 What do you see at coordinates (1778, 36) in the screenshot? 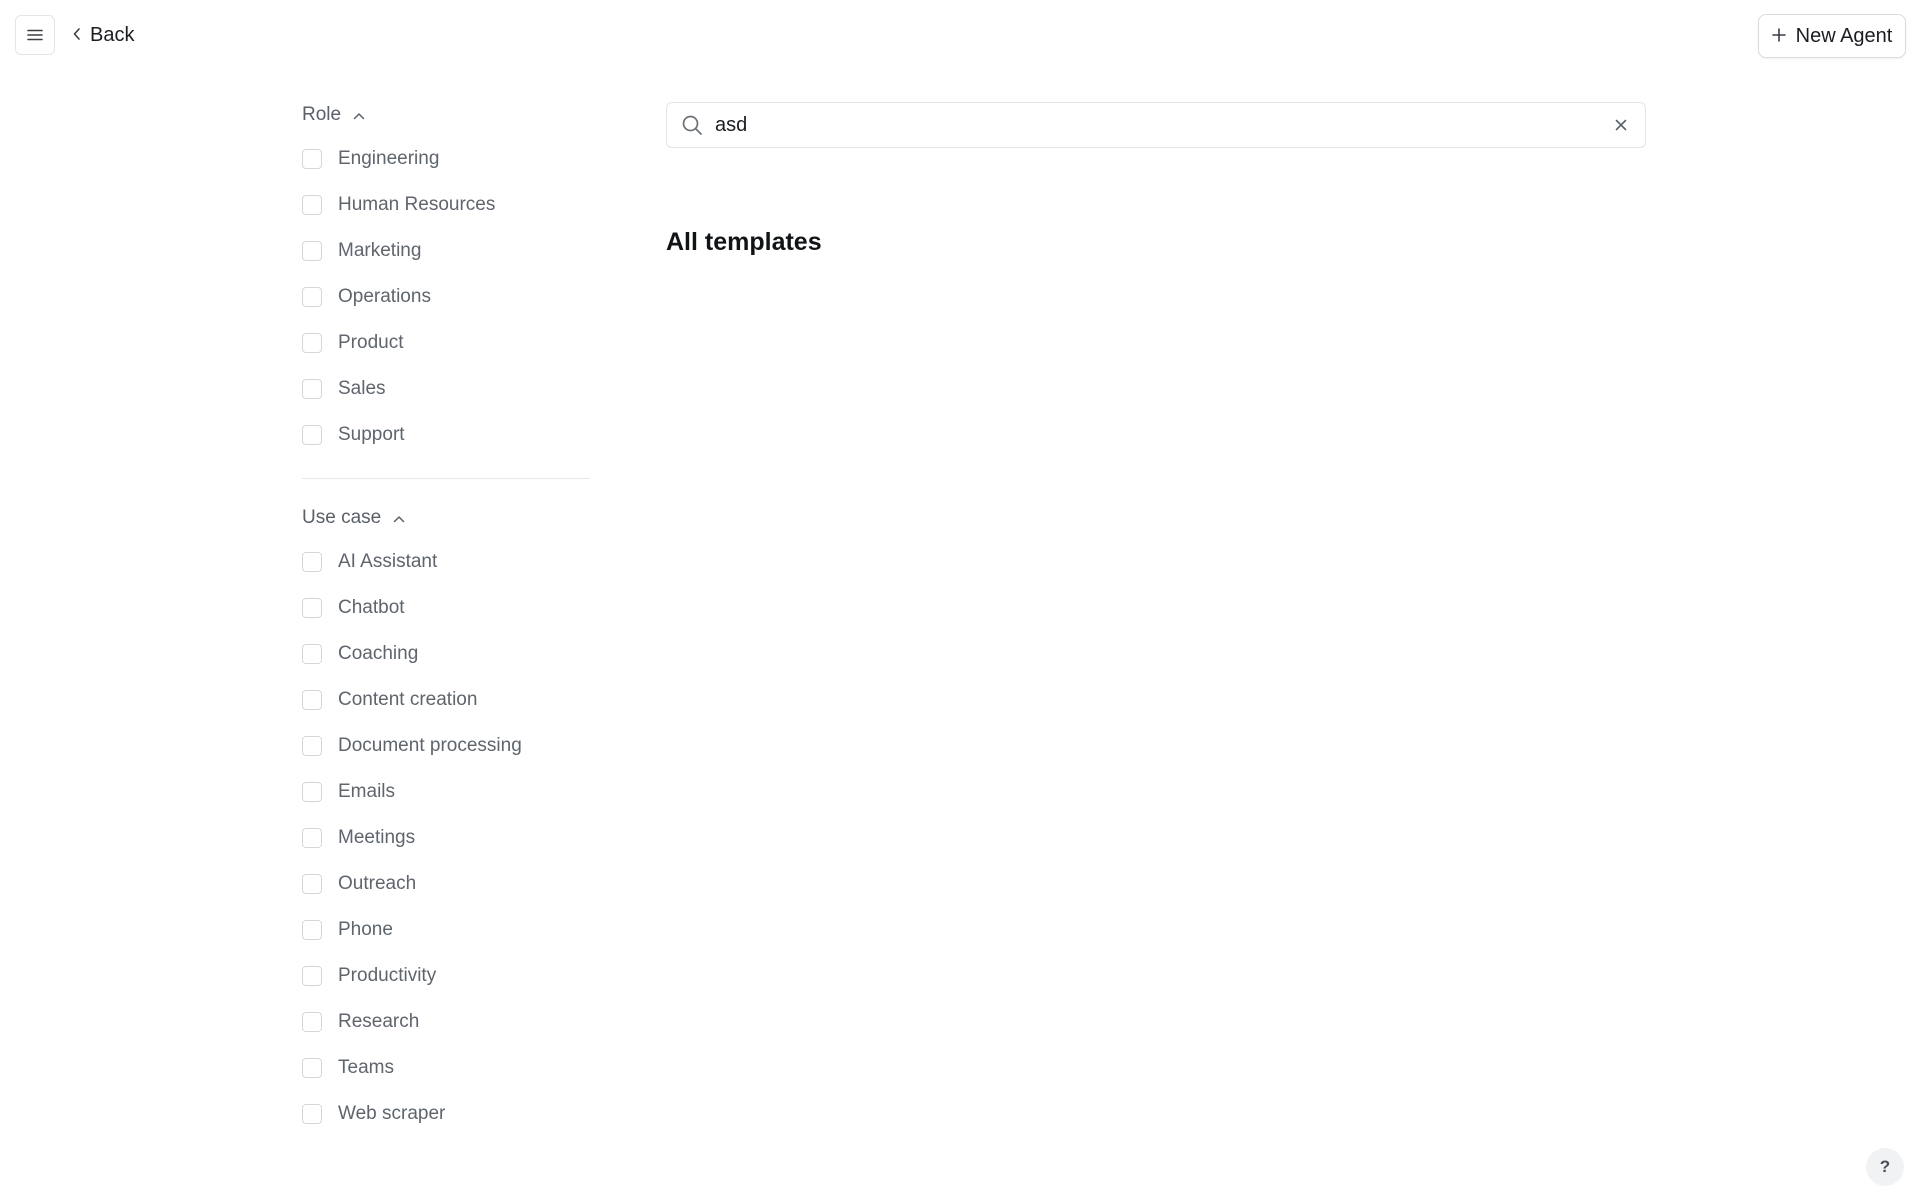
I see `plus-icon` at bounding box center [1778, 36].